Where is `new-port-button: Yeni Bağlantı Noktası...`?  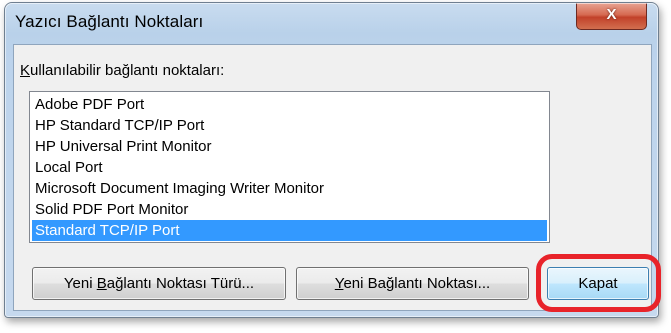 new-port-button: Yeni Bağlantı Noktası... is located at coordinates (412, 283).